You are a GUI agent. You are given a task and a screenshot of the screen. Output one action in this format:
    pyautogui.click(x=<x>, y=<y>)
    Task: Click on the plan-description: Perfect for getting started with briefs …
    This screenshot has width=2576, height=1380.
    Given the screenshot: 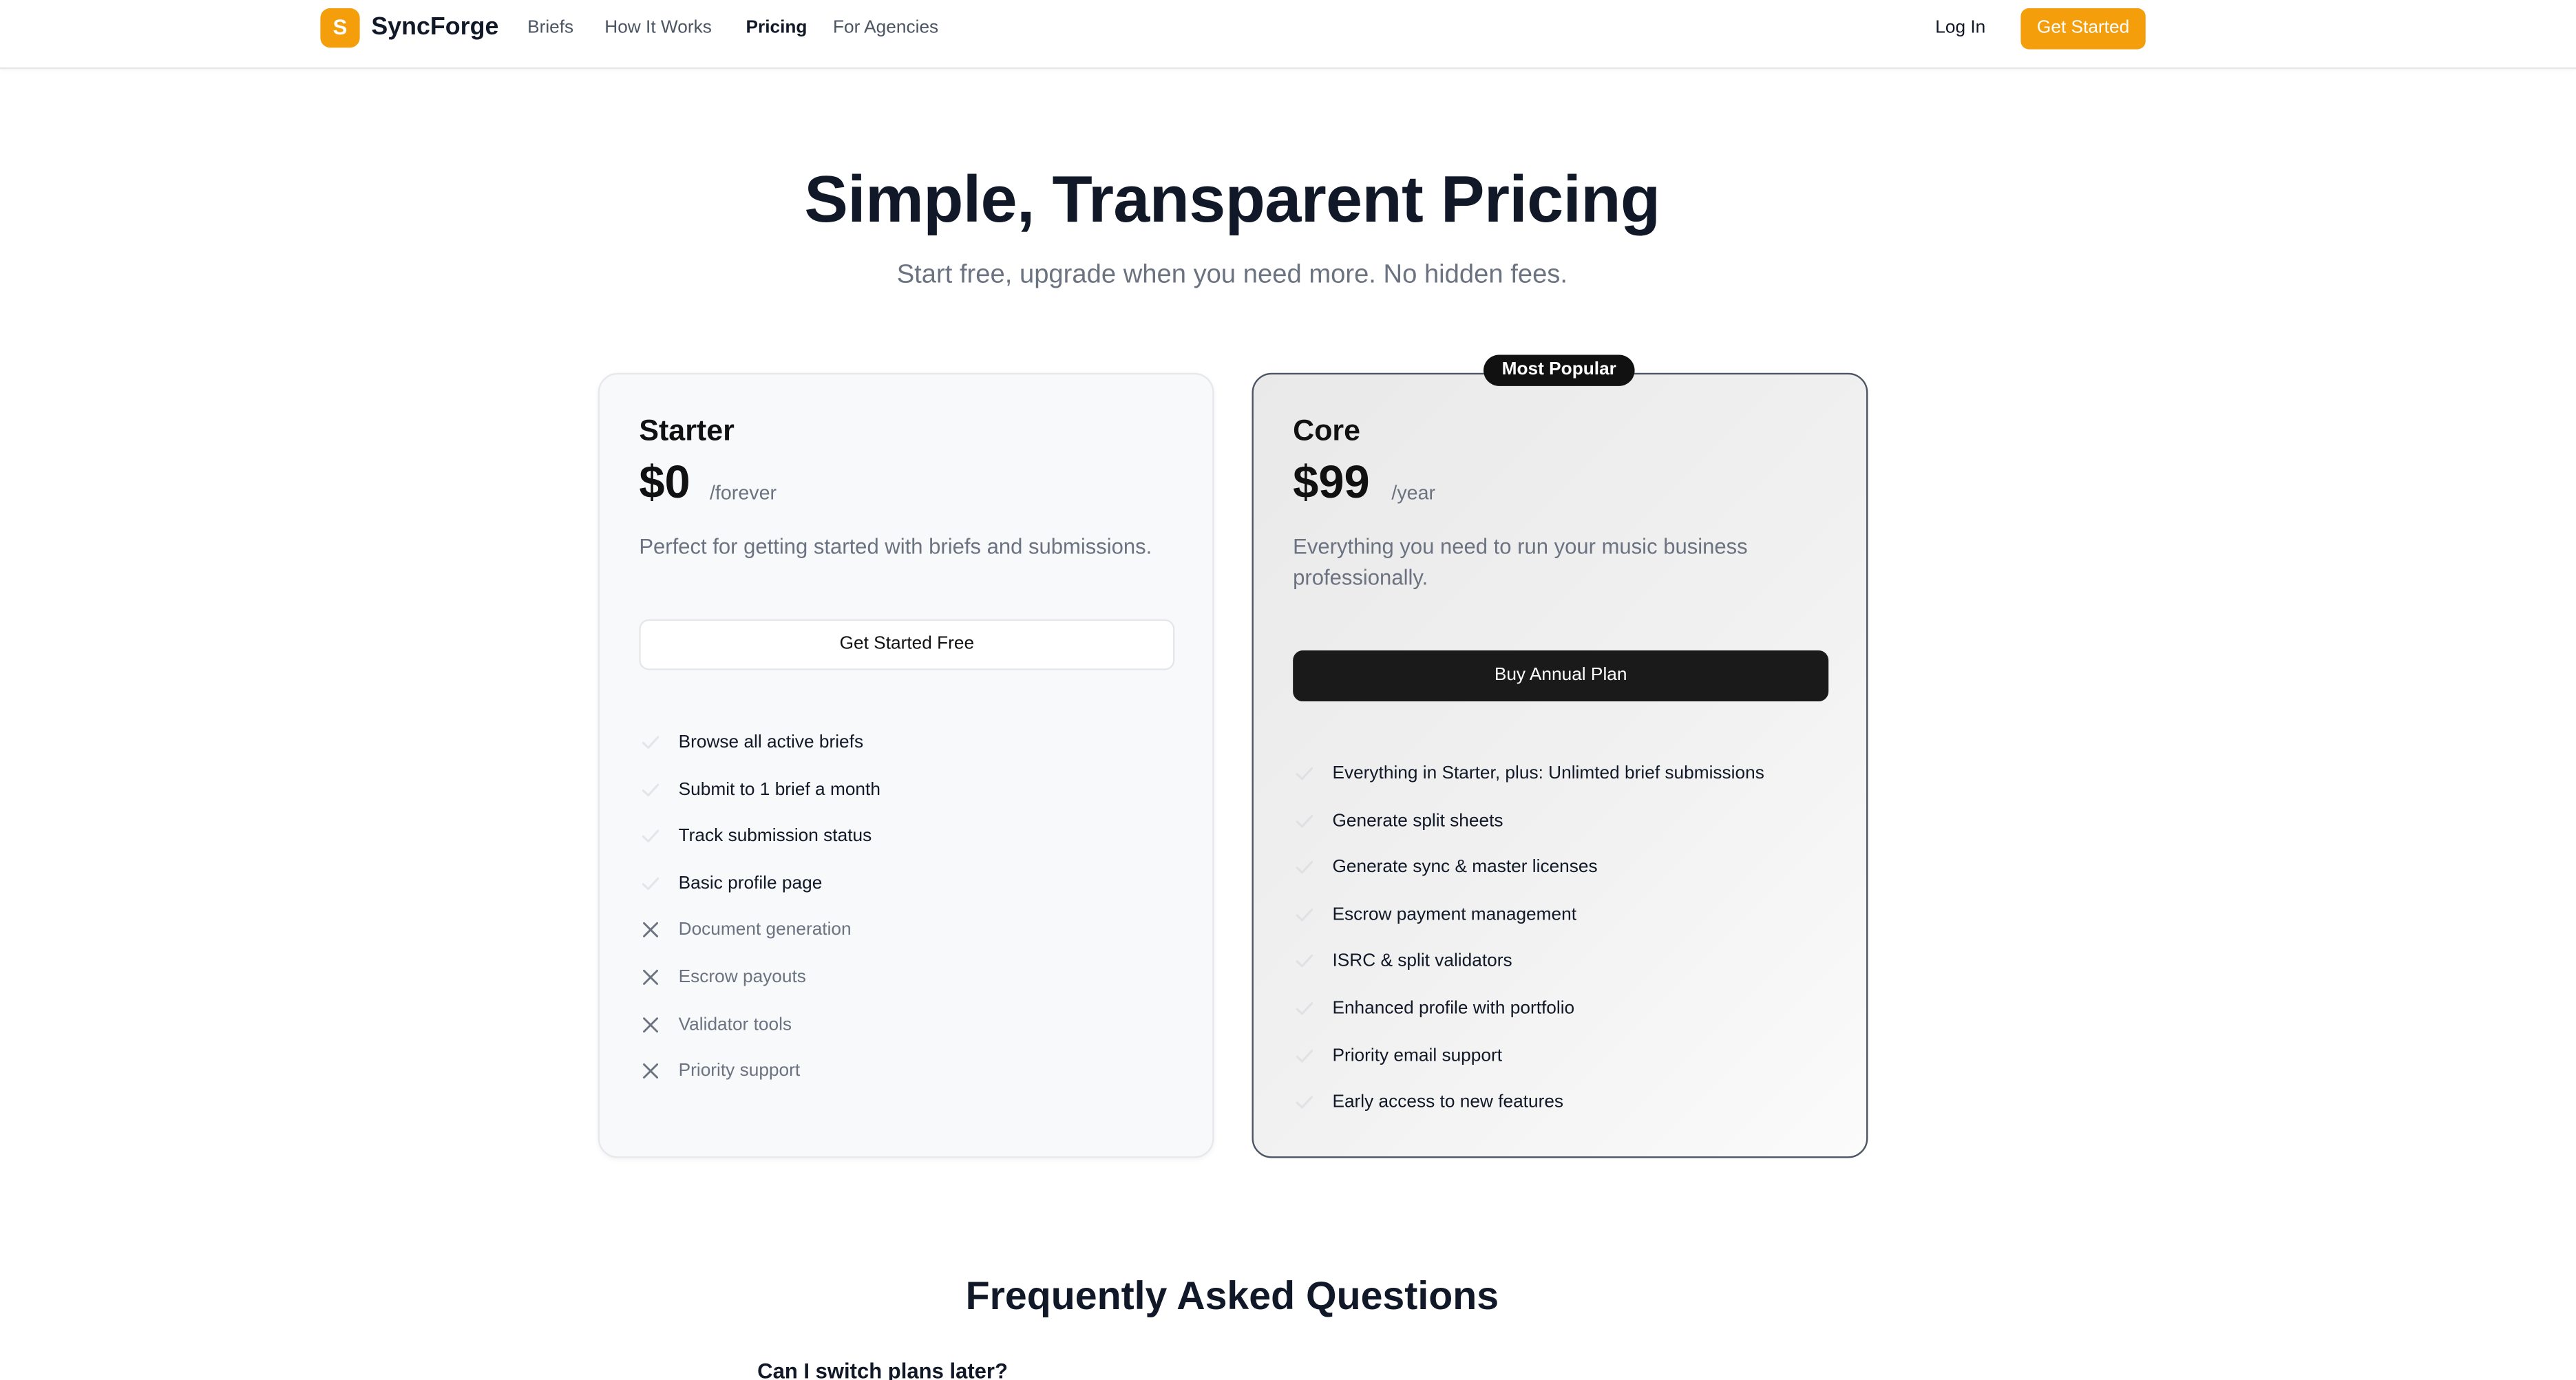 What is the action you would take?
    pyautogui.click(x=896, y=546)
    